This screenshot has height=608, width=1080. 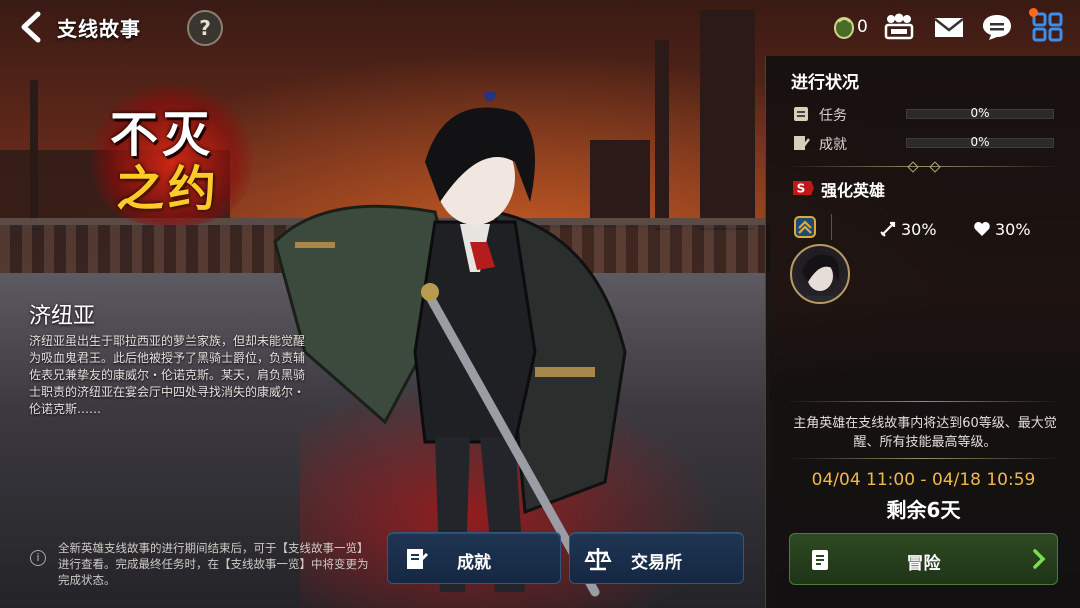 I want to click on enhance-badge-icon: S, so click(x=803, y=188).